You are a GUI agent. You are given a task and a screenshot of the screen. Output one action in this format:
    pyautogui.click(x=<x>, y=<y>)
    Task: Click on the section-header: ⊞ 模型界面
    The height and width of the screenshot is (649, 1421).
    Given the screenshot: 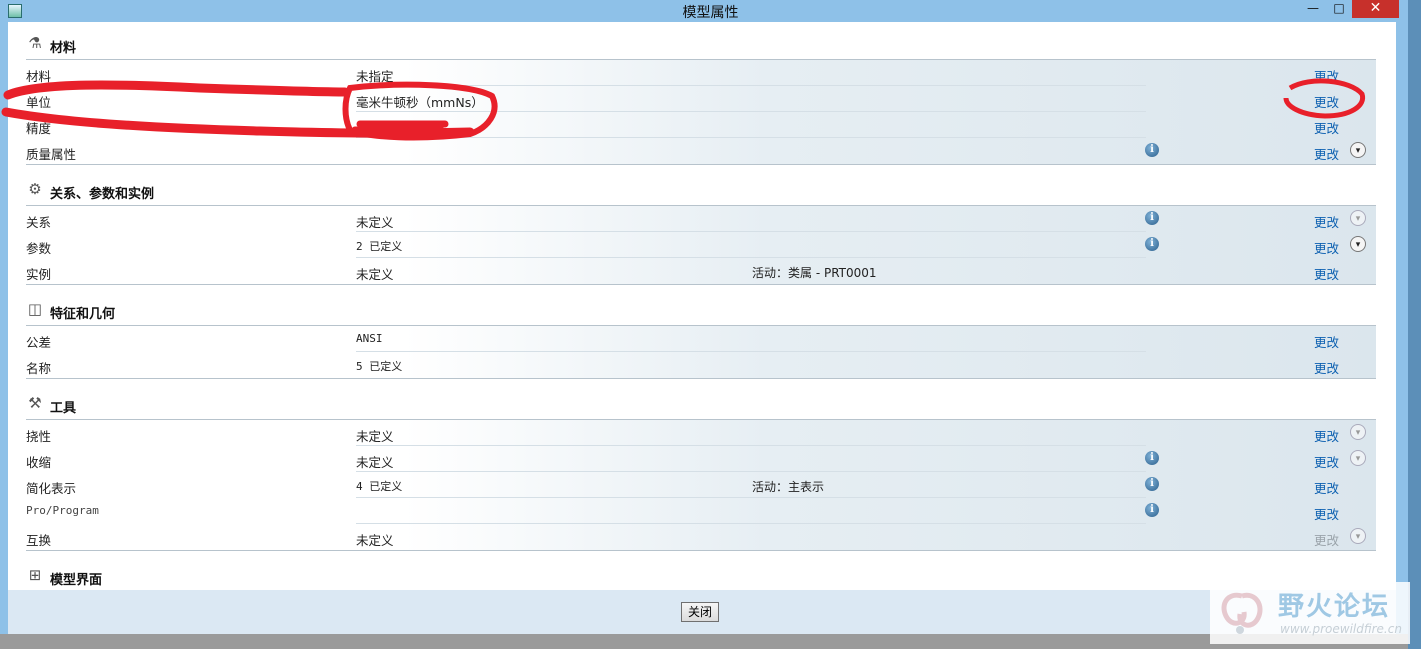 What is the action you would take?
    pyautogui.click(x=702, y=574)
    